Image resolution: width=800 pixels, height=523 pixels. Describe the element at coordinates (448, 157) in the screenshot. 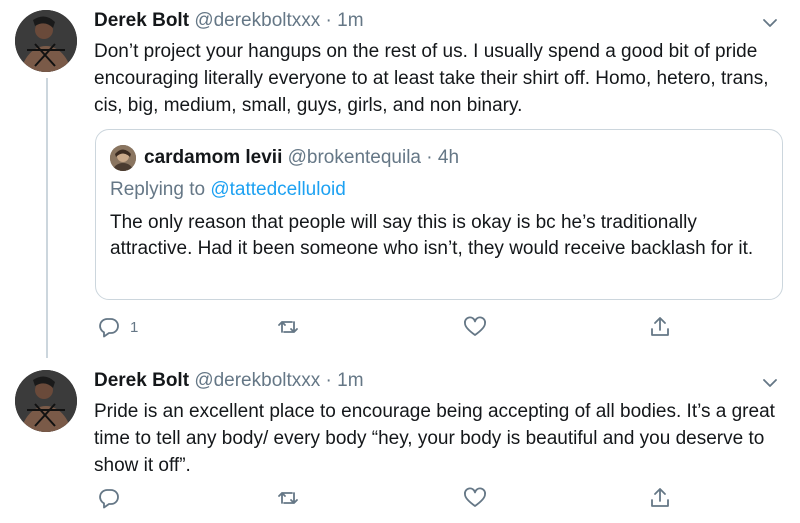

I see `quoted-timestamp: 4h` at that location.